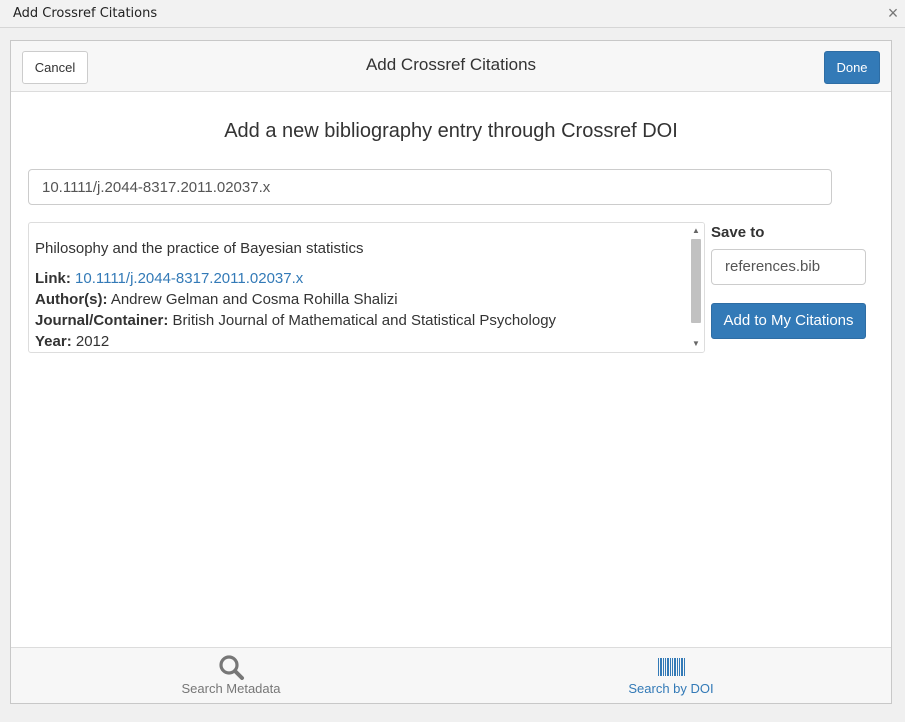  Describe the element at coordinates (189, 278) in the screenshot. I see `citation-link: 10.1111/j.2044-8317.2011.02037.x` at that location.